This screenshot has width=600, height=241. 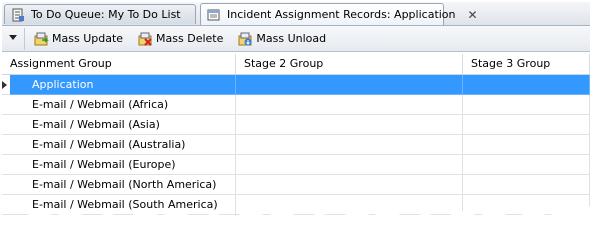 I want to click on table-row: E-mail / Webmail (Africa), so click(x=296, y=105).